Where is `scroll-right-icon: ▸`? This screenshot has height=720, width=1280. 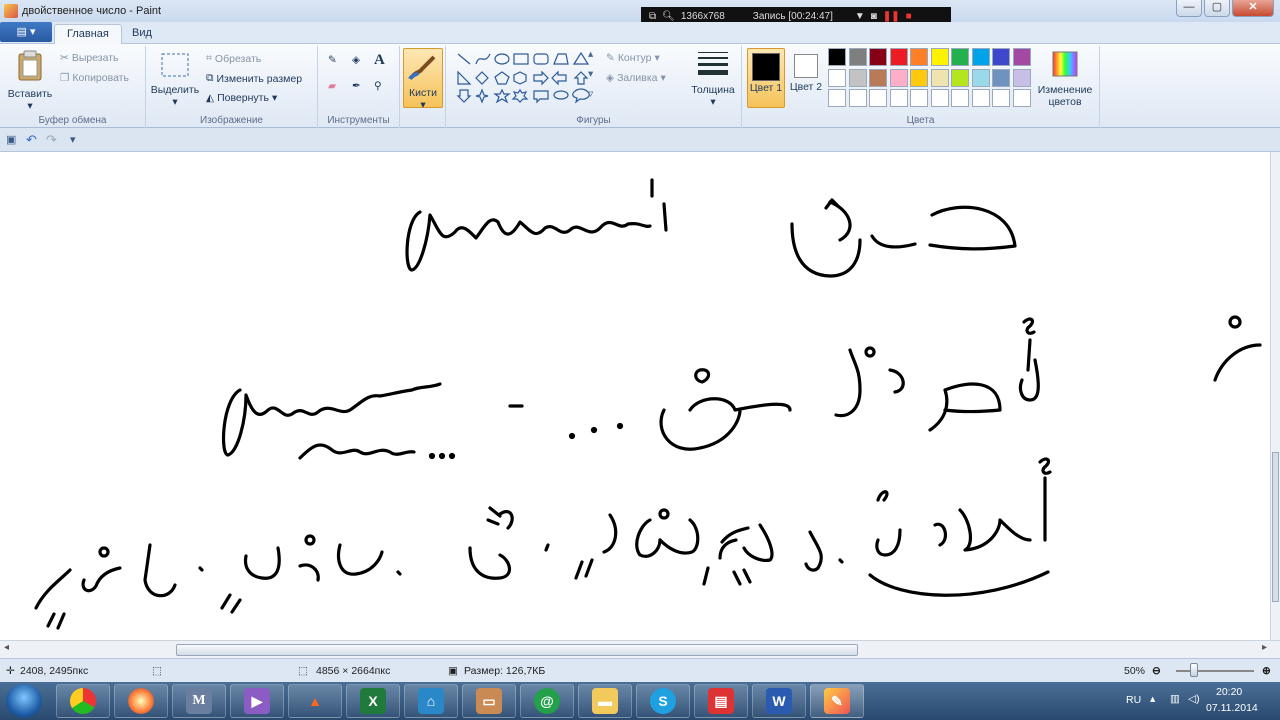
scroll-right-icon: ▸ is located at coordinates (1264, 647).